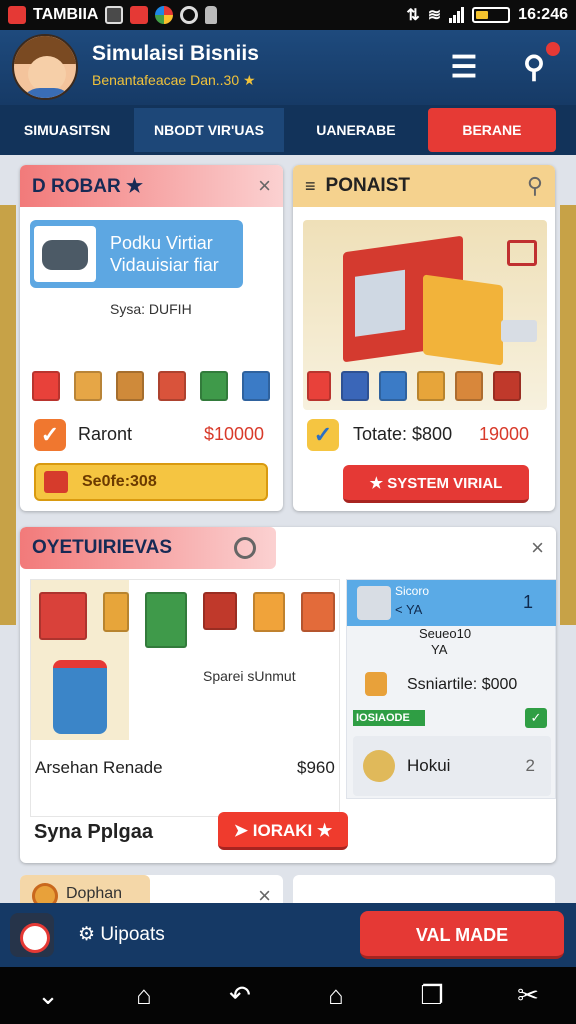 The image size is (576, 1024). Describe the element at coordinates (462, 935) in the screenshot. I see `val-made-button: VAL MADE` at that location.